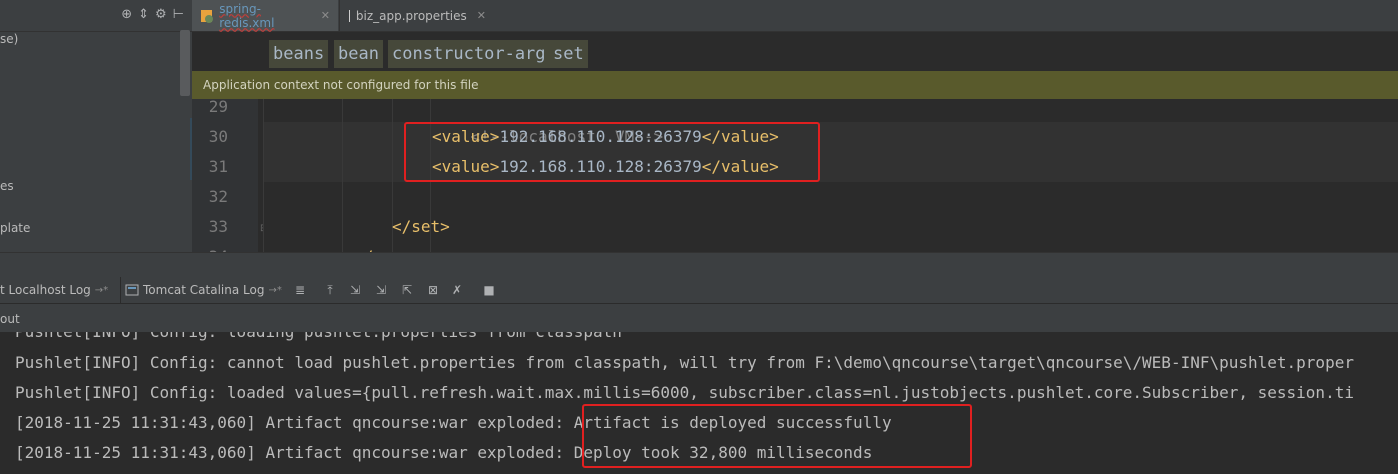 This screenshot has width=1398, height=474. What do you see at coordinates (299, 54) in the screenshot?
I see `breadcrumb-item-beans: beans` at bounding box center [299, 54].